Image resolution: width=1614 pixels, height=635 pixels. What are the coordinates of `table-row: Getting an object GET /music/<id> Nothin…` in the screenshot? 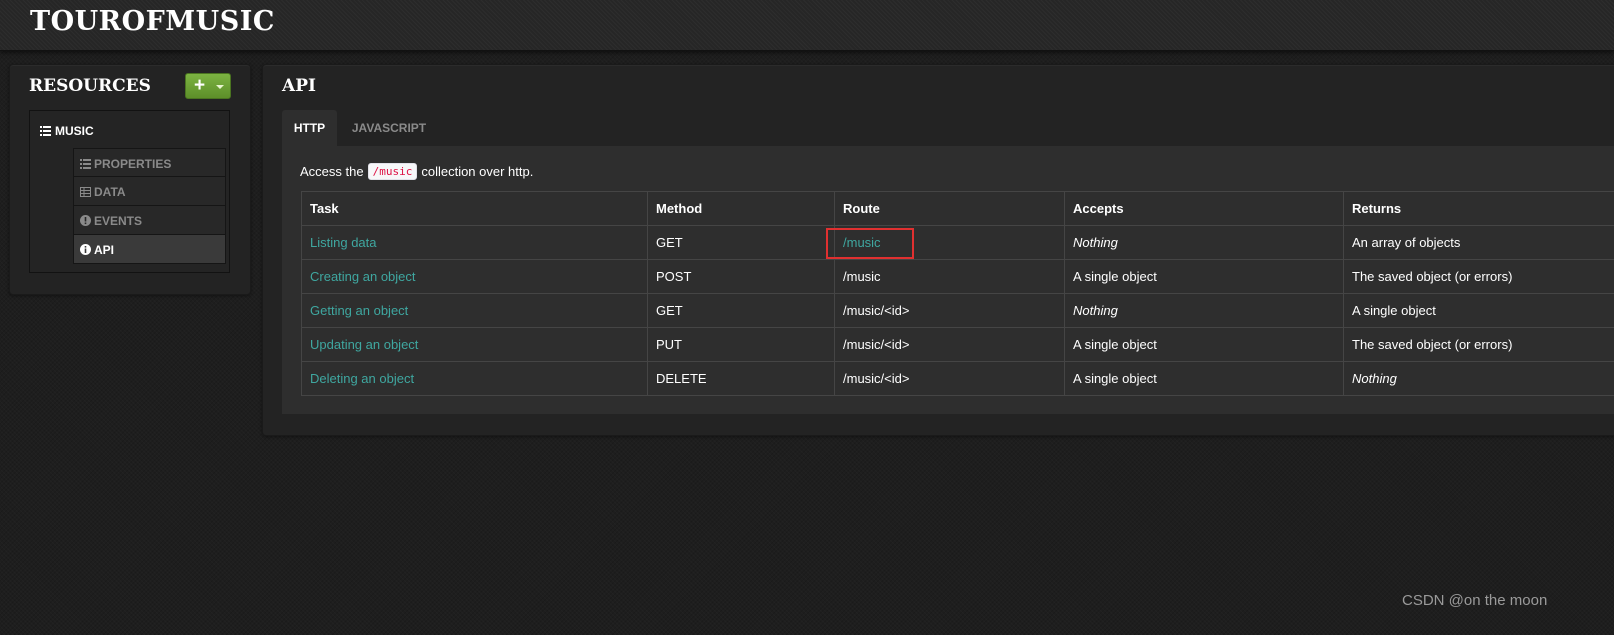 It's located at (957, 310).